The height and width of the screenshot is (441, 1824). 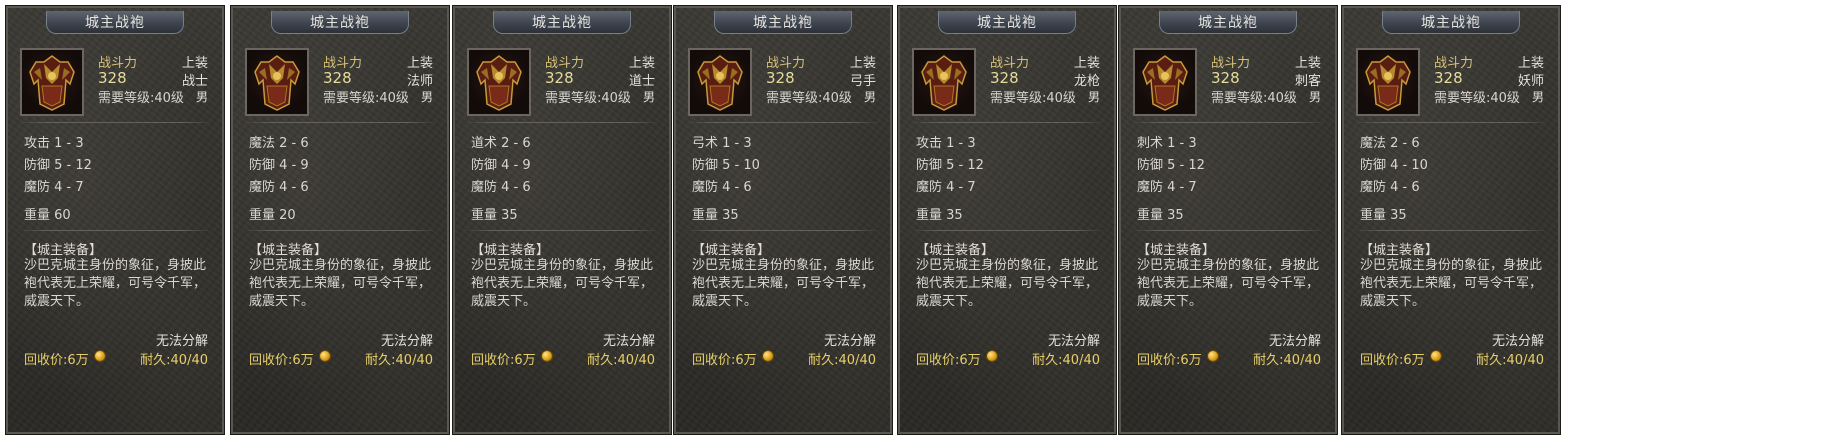 I want to click on class-requirement: 弓手, so click(x=862, y=81).